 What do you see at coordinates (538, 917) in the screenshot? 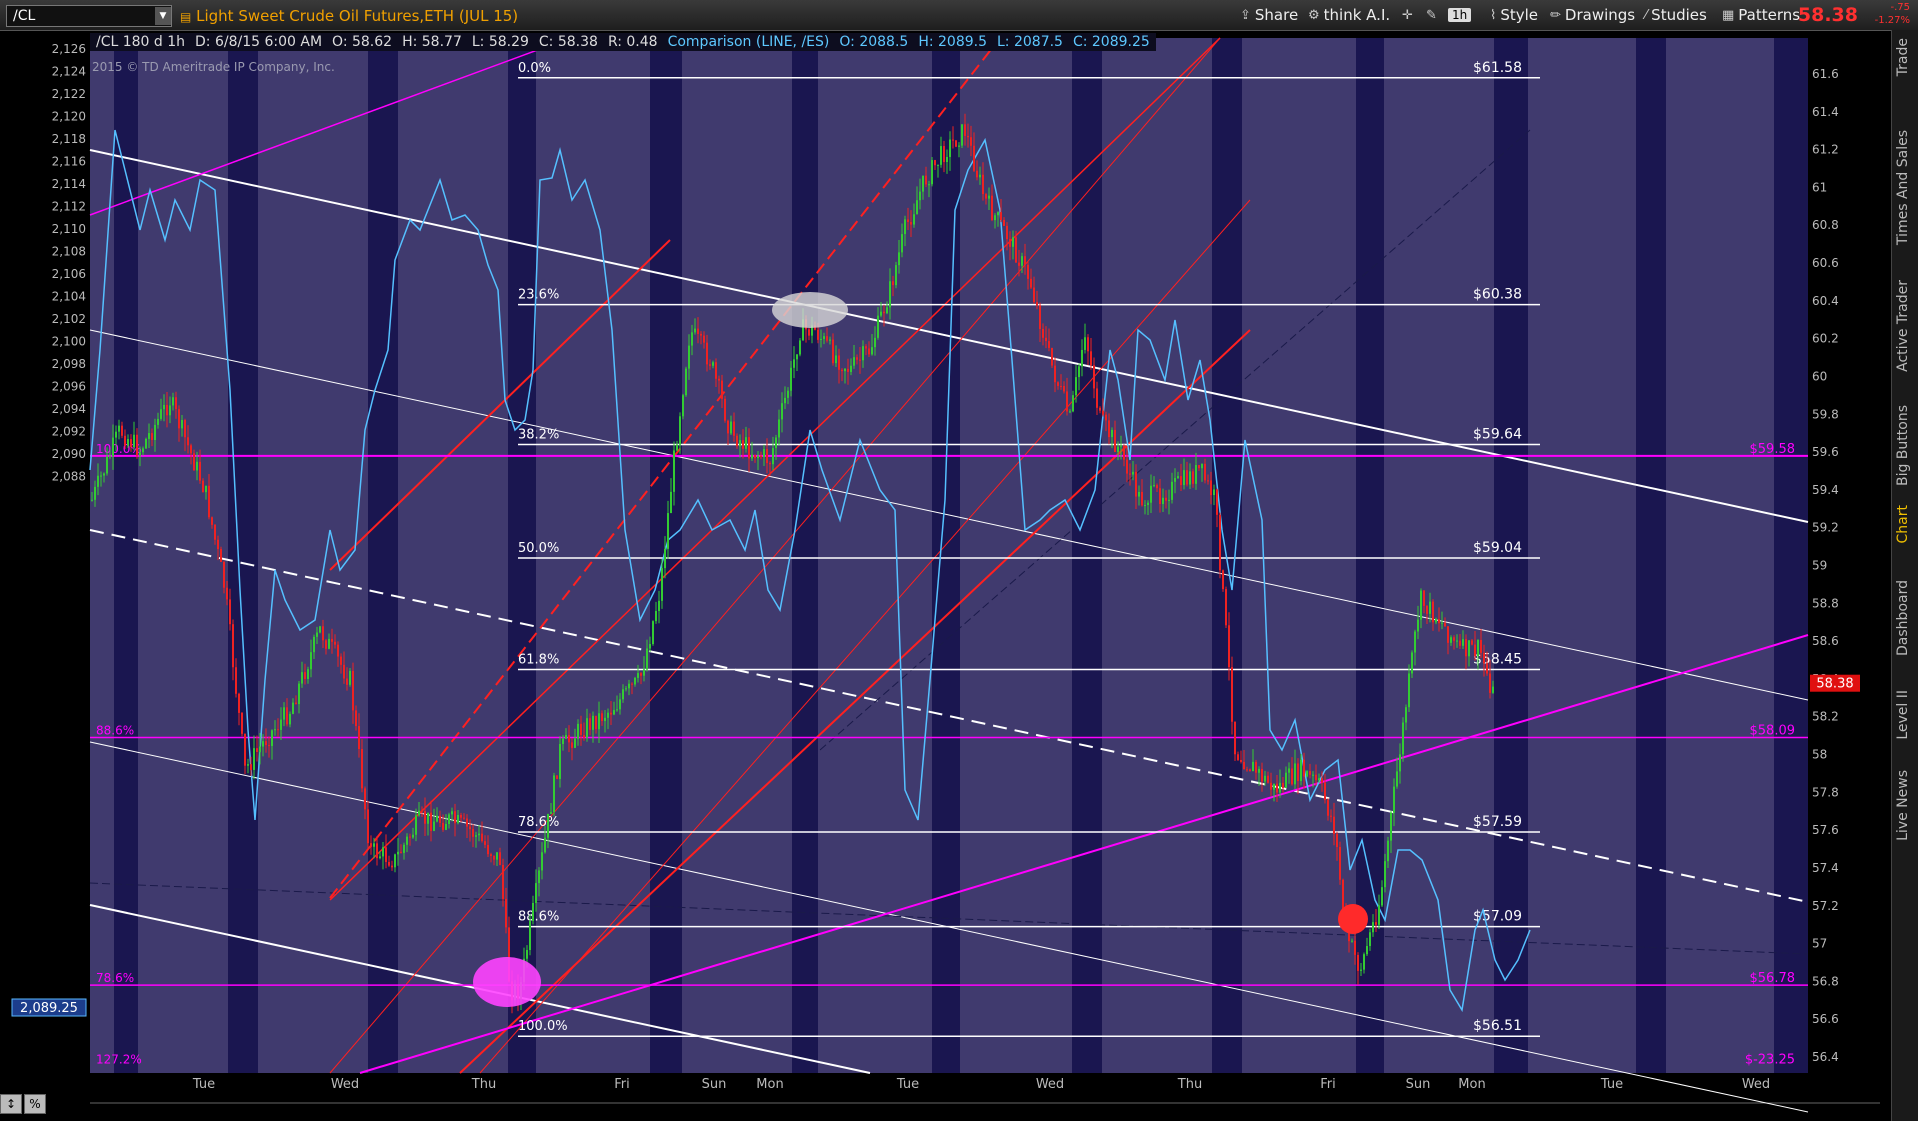
I see `fib-level-pct: 88.6%` at bounding box center [538, 917].